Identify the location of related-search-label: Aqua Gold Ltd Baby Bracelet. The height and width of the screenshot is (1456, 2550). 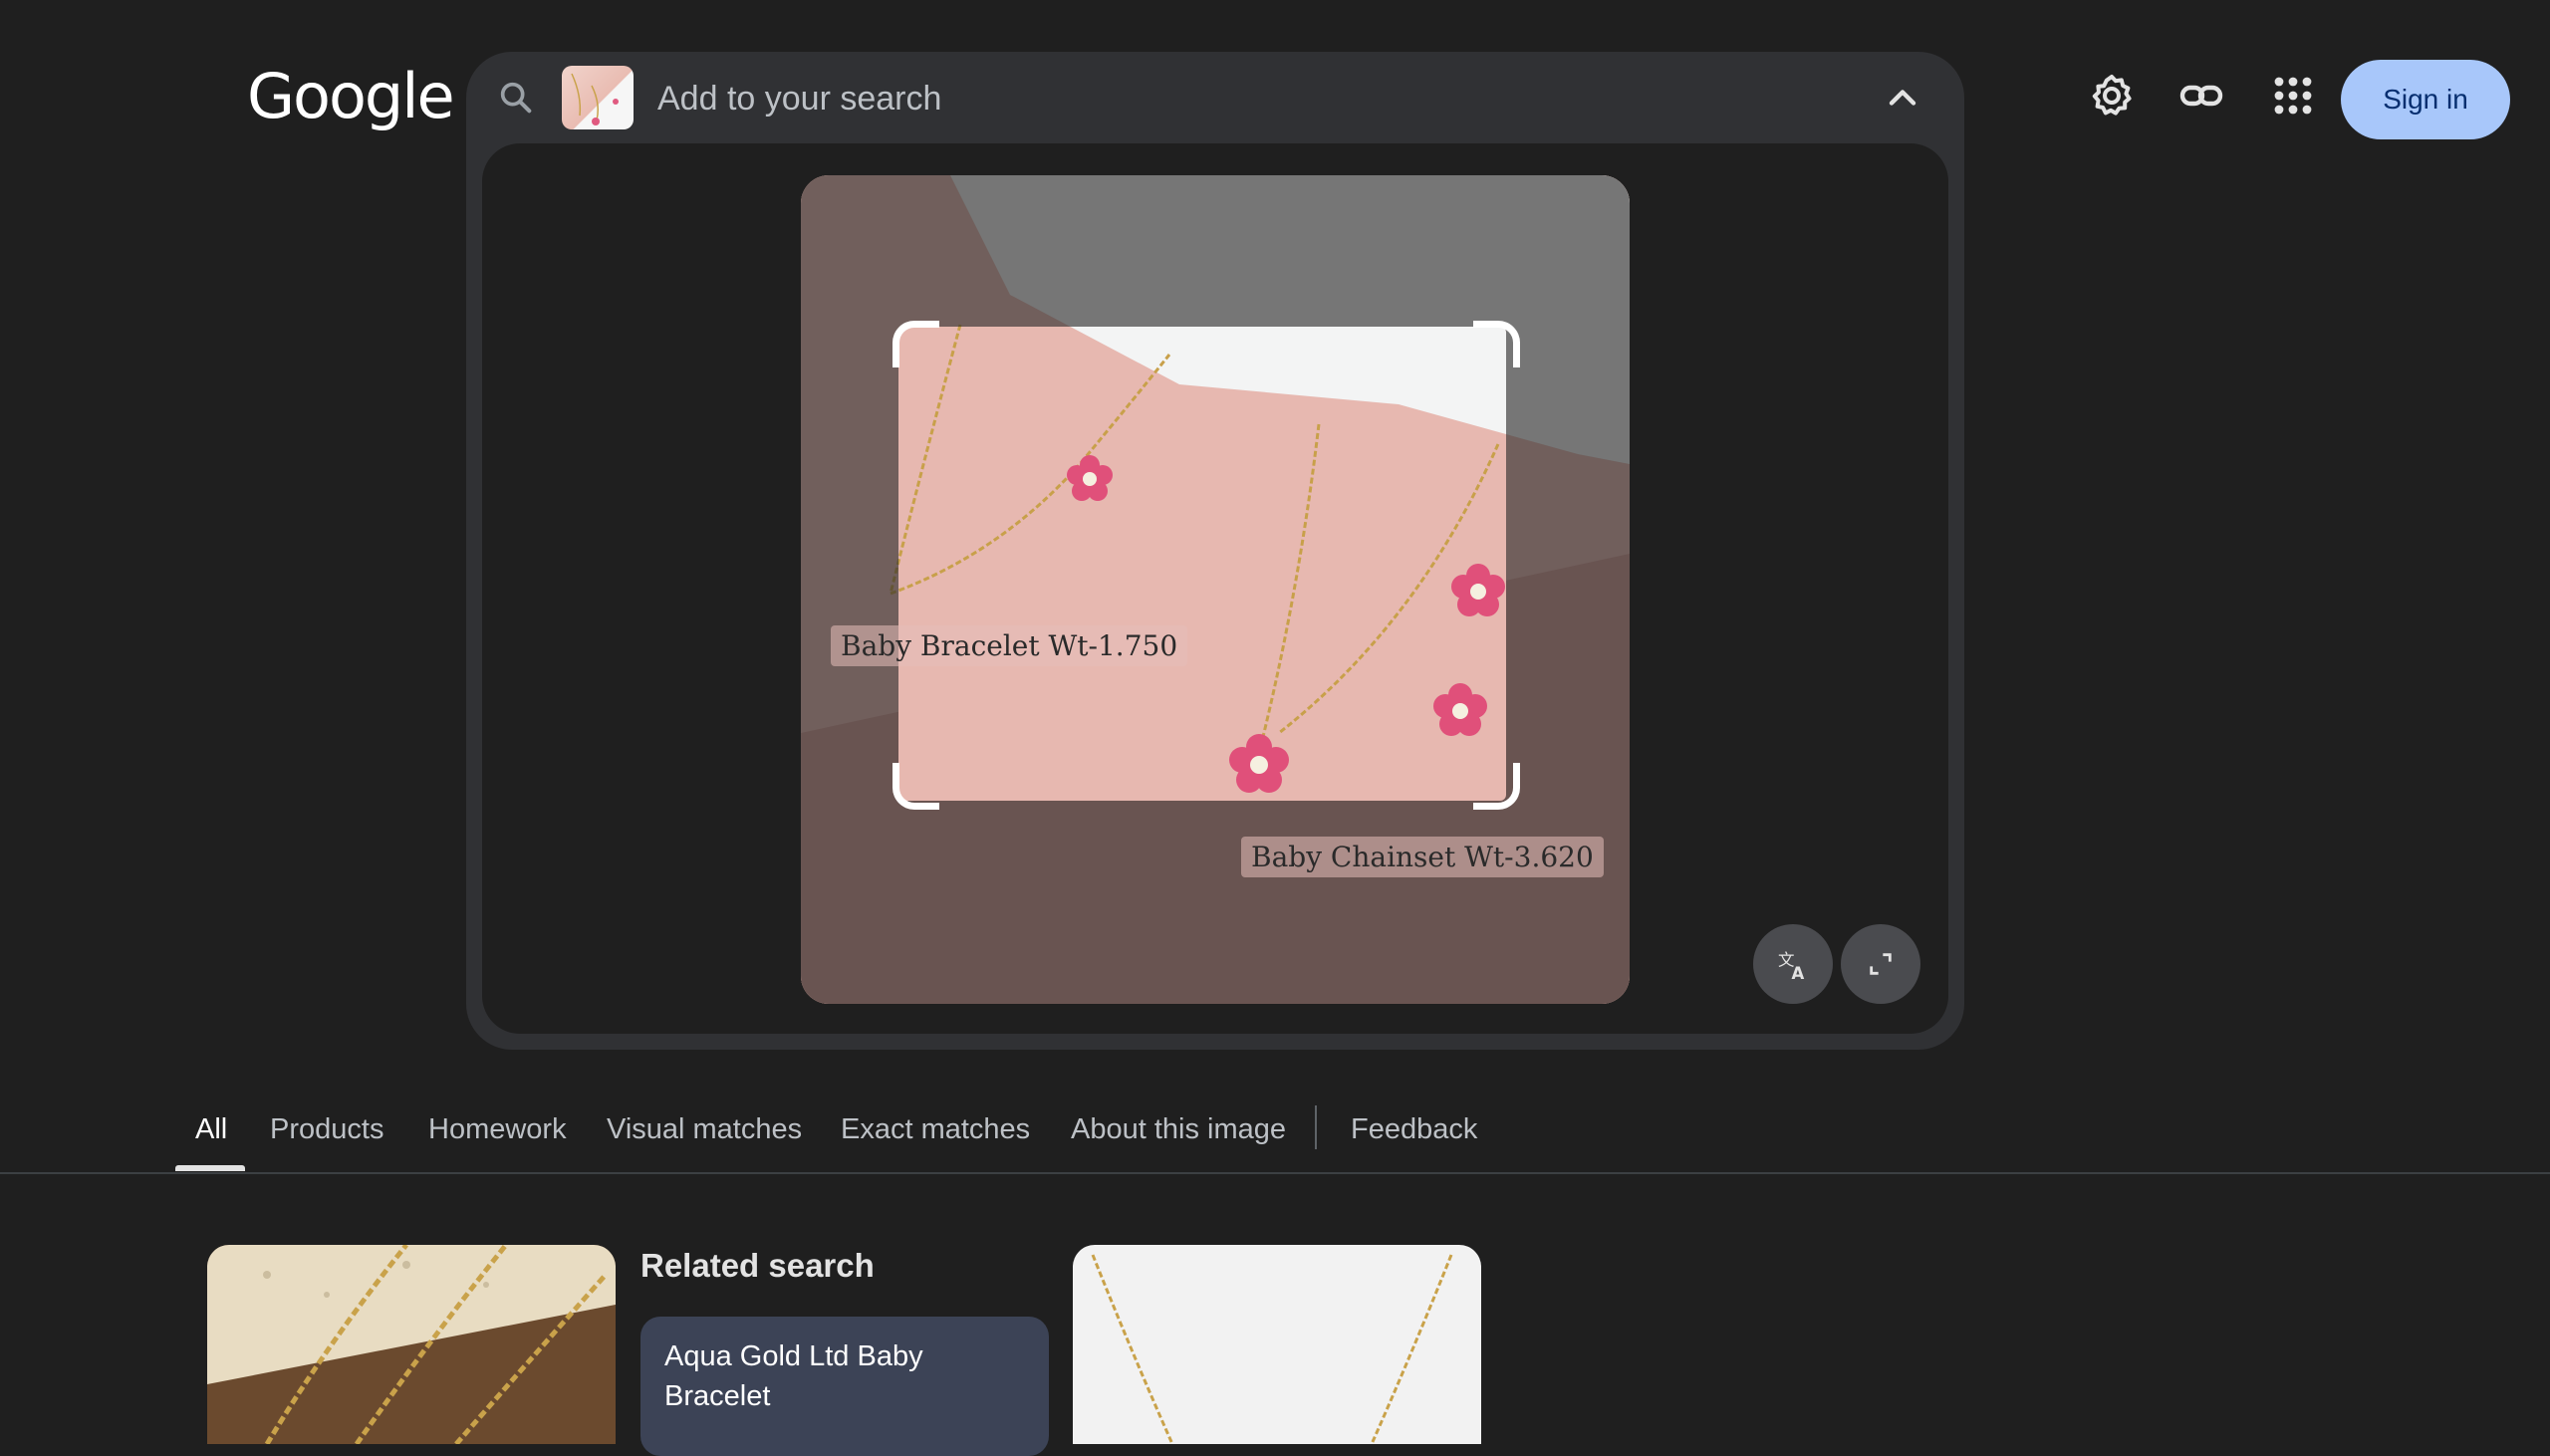
(793, 1376).